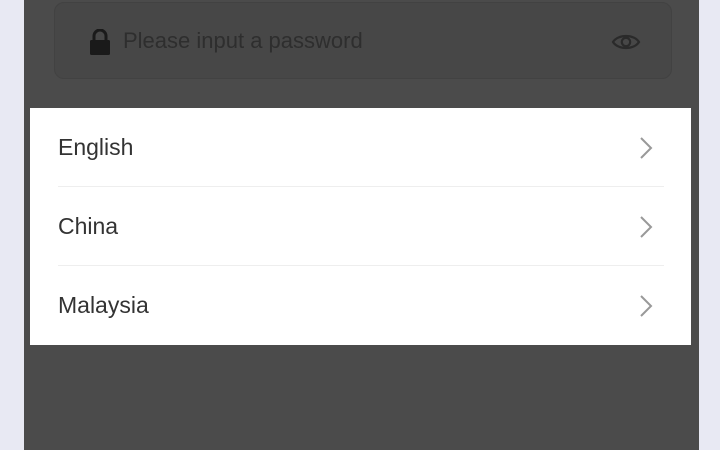 The height and width of the screenshot is (450, 720). I want to click on password-field, so click(363, 40).